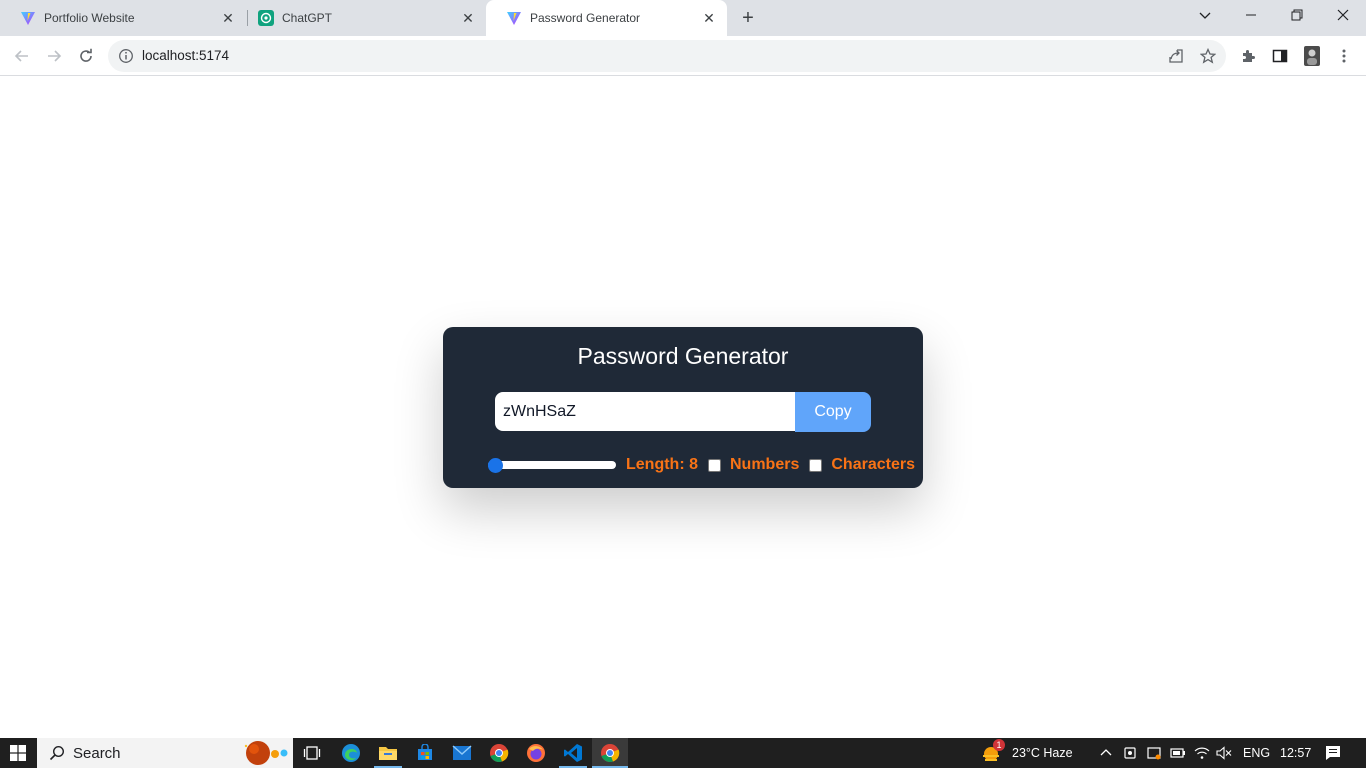  What do you see at coordinates (1343, 15) in the screenshot?
I see `close-window-icon` at bounding box center [1343, 15].